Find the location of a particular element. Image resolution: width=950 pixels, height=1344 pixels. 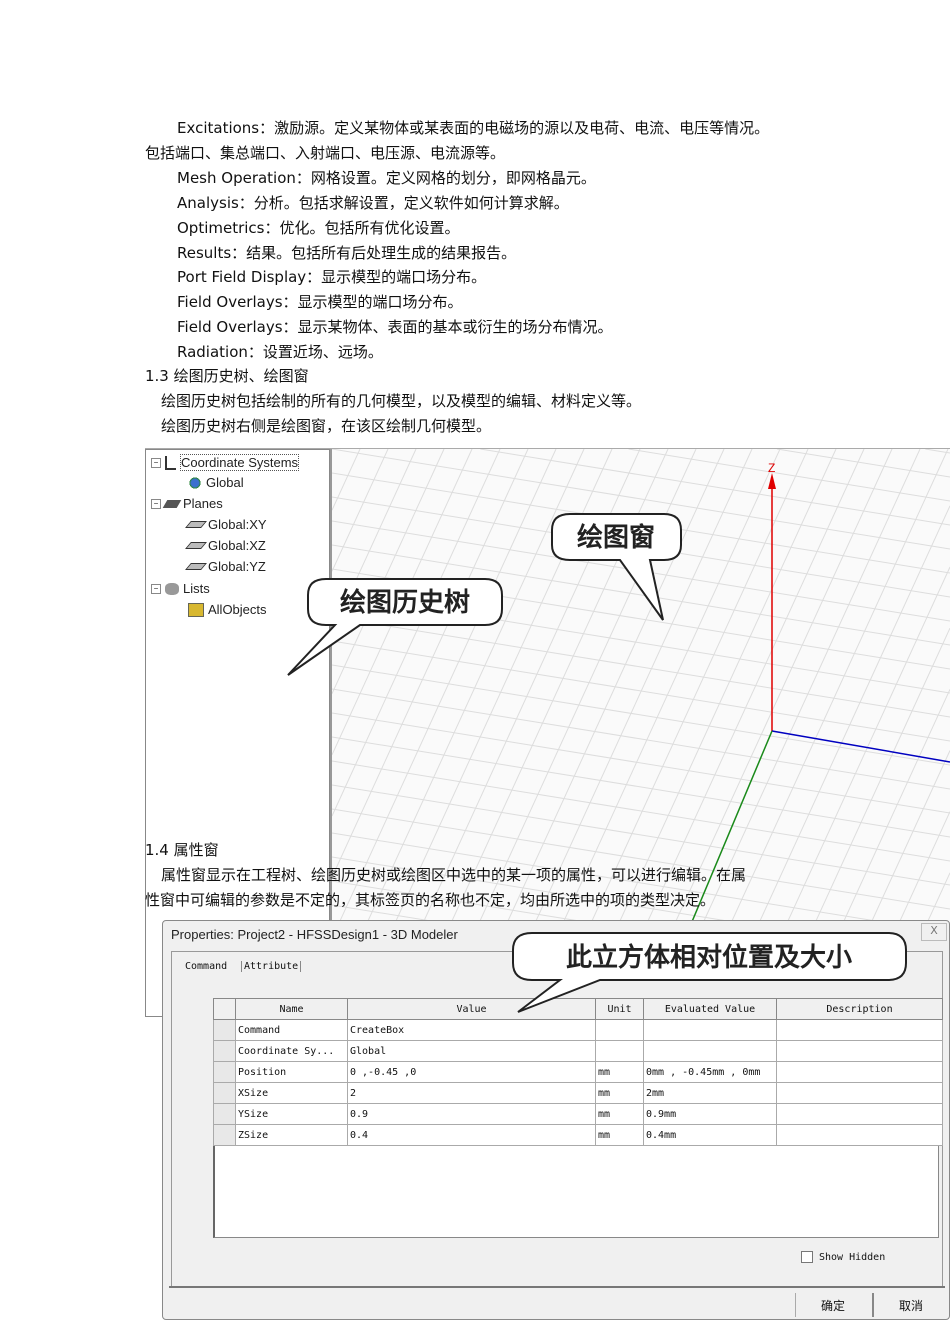

col-unit: Unit is located at coordinates (619, 1009).